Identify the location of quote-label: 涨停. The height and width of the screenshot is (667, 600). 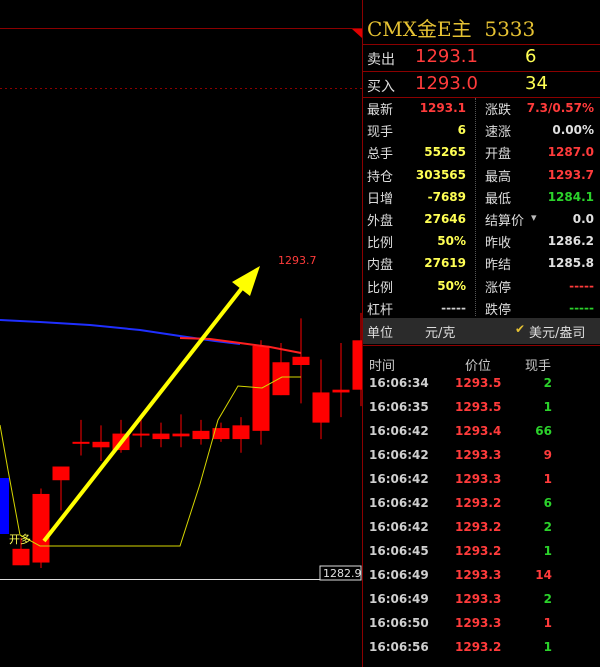
(498, 288).